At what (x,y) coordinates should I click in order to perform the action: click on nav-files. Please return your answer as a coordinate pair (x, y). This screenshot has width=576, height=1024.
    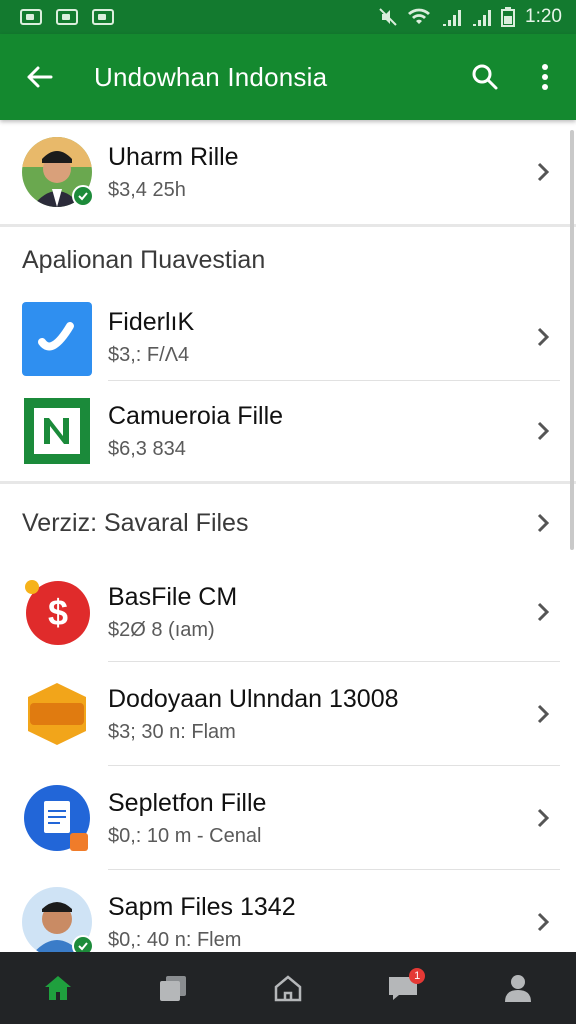
    Looking at the image, I should click on (173, 988).